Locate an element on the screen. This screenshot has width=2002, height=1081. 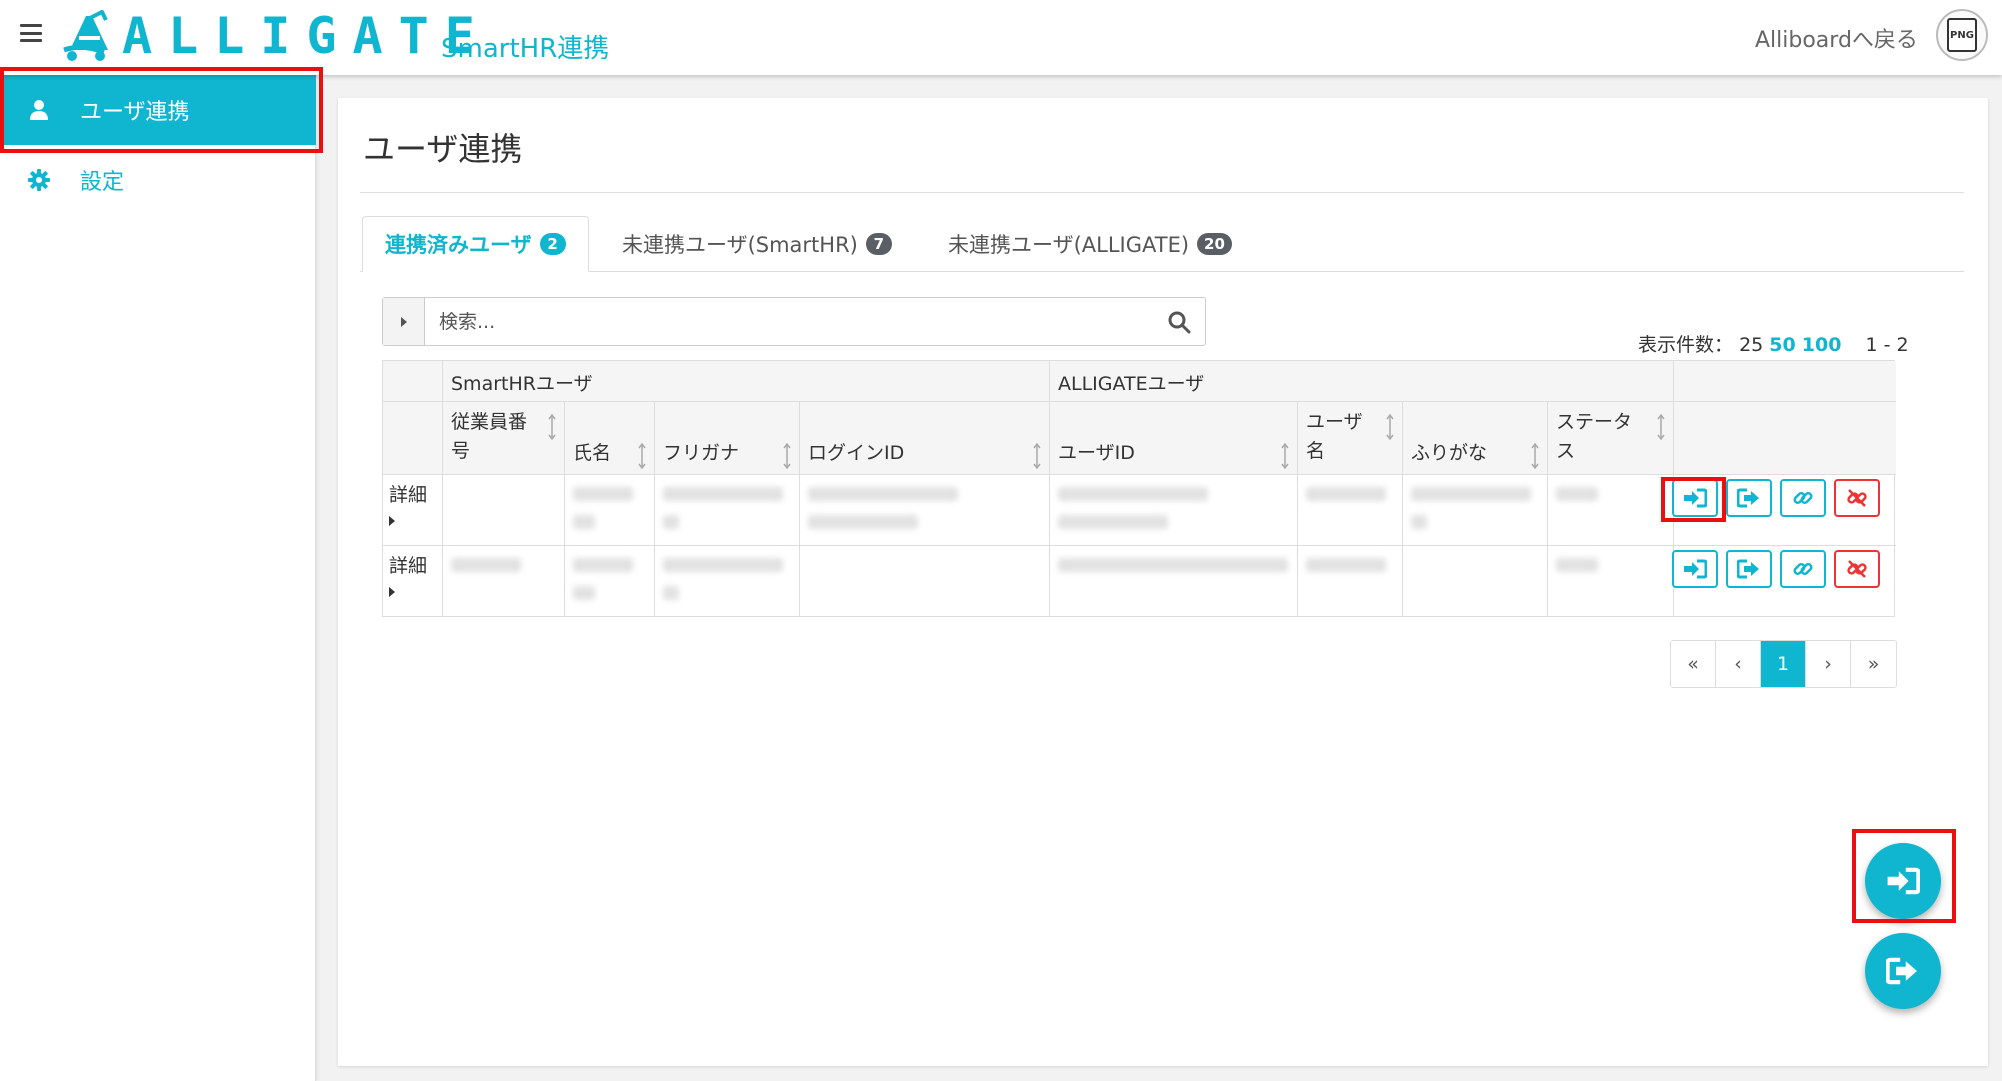
table-group-actions is located at coordinates (1785, 381).